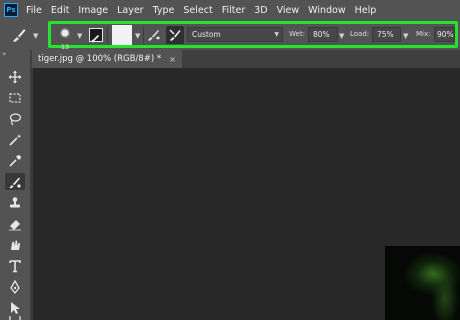 This screenshot has width=460, height=320. Describe the element at coordinates (197, 10) in the screenshot. I see `menu-select: Select` at that location.